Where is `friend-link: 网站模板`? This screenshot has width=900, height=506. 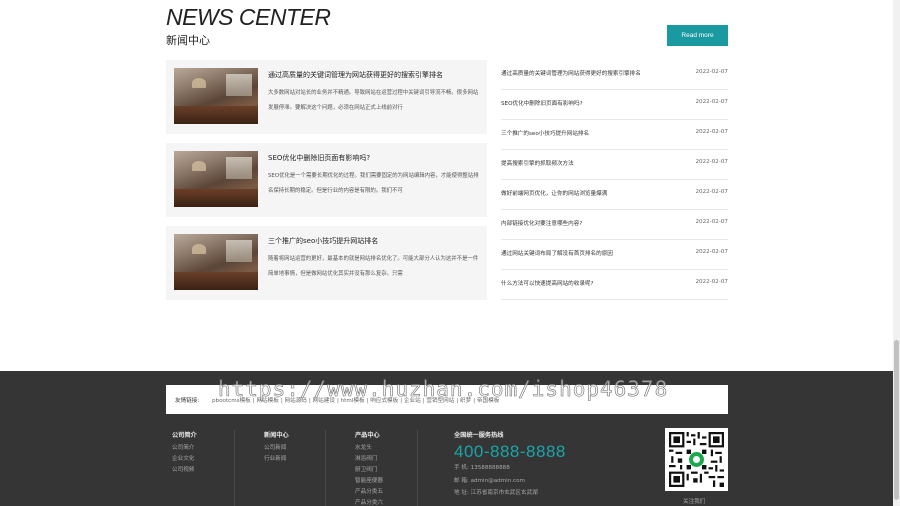
friend-link: 网站模板 is located at coordinates (267, 401).